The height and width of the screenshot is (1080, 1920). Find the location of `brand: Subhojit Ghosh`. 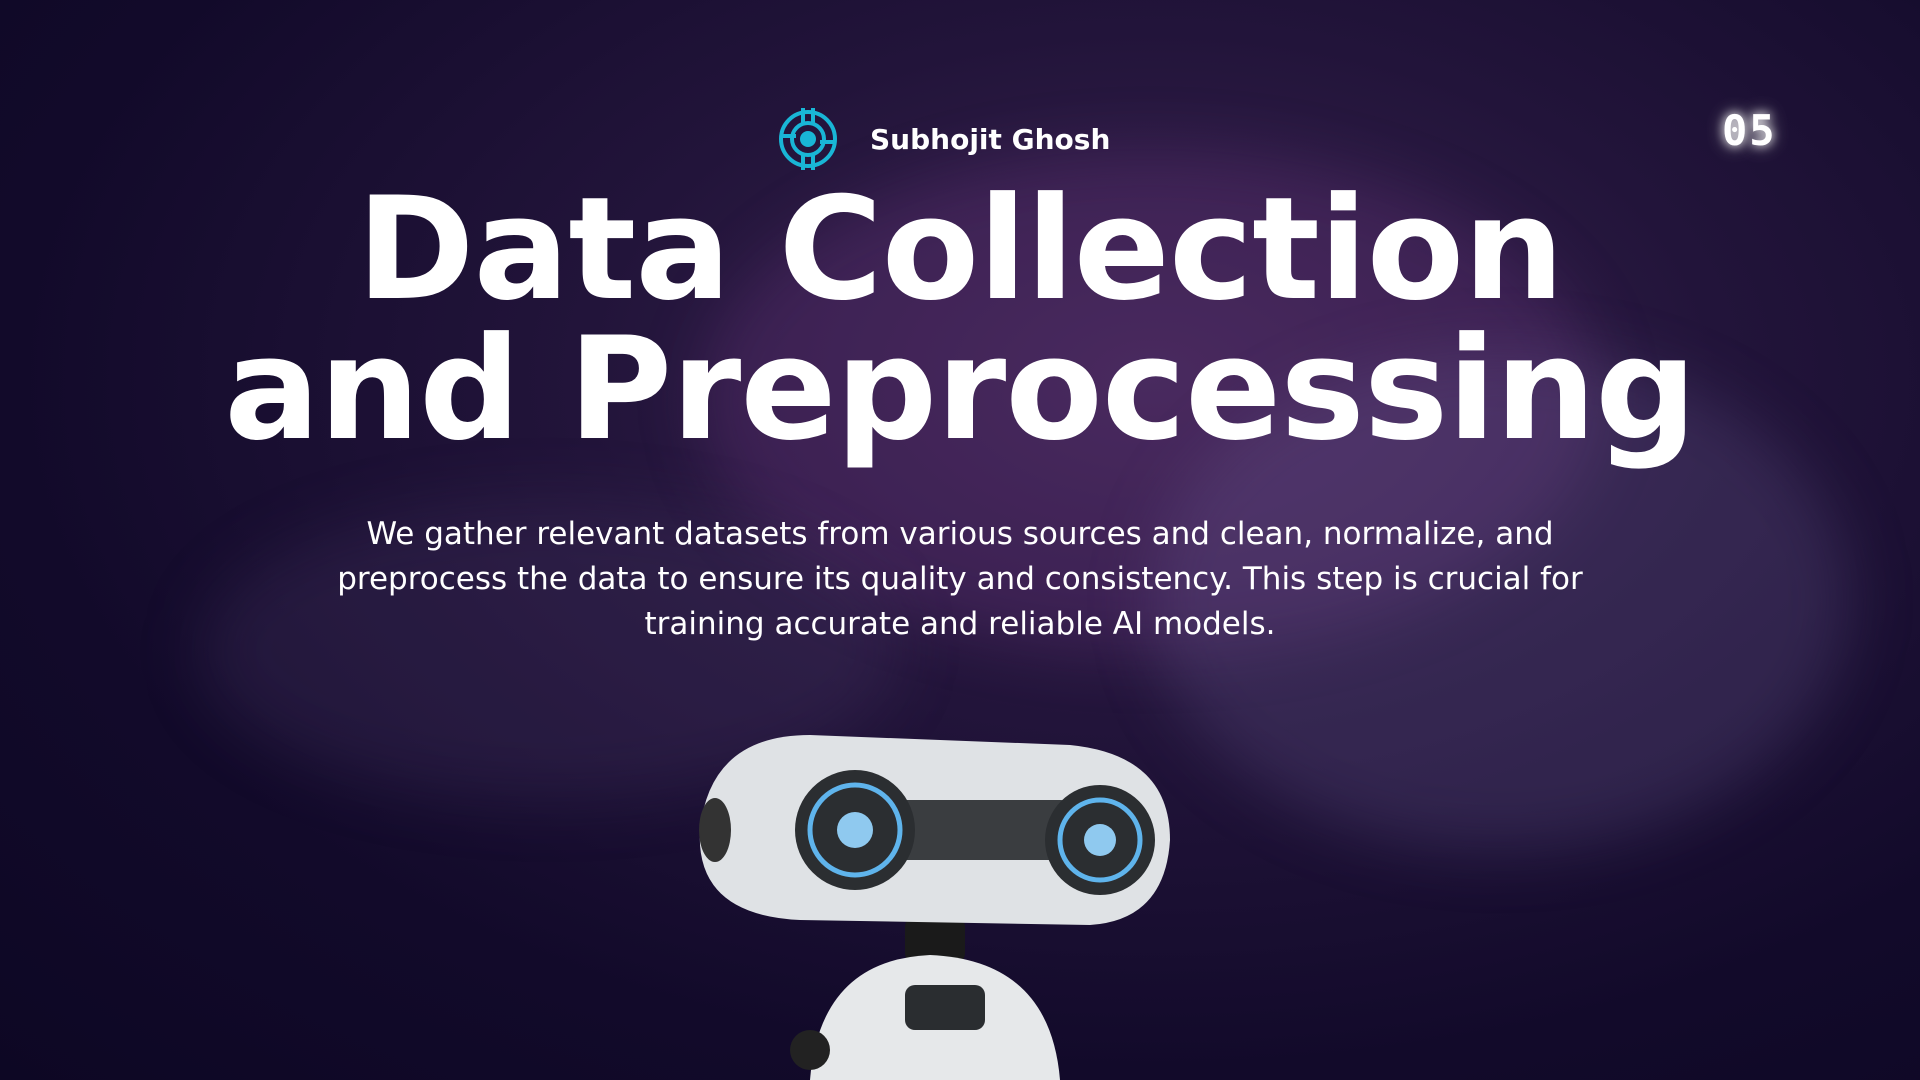

brand: Subhojit Ghosh is located at coordinates (944, 139).